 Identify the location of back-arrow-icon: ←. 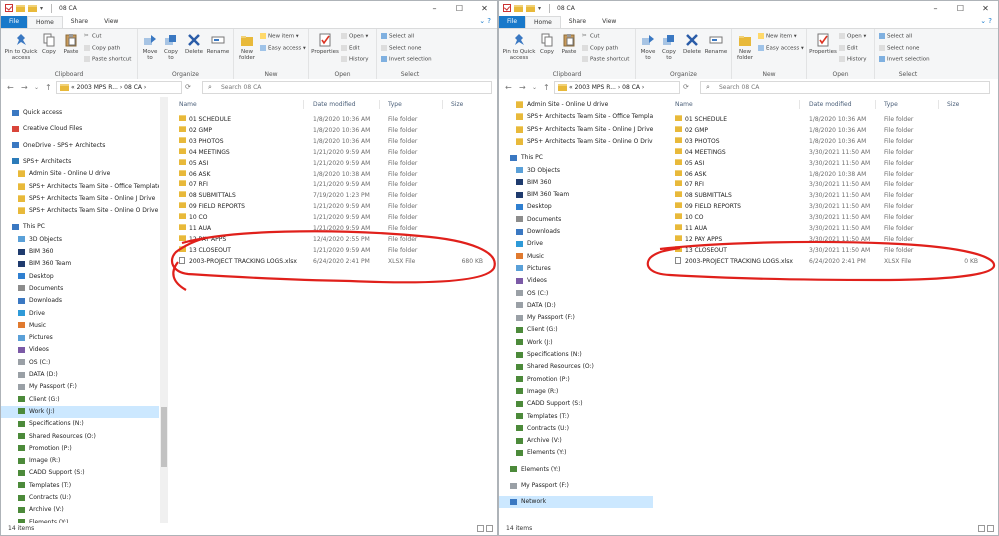
(508, 87).